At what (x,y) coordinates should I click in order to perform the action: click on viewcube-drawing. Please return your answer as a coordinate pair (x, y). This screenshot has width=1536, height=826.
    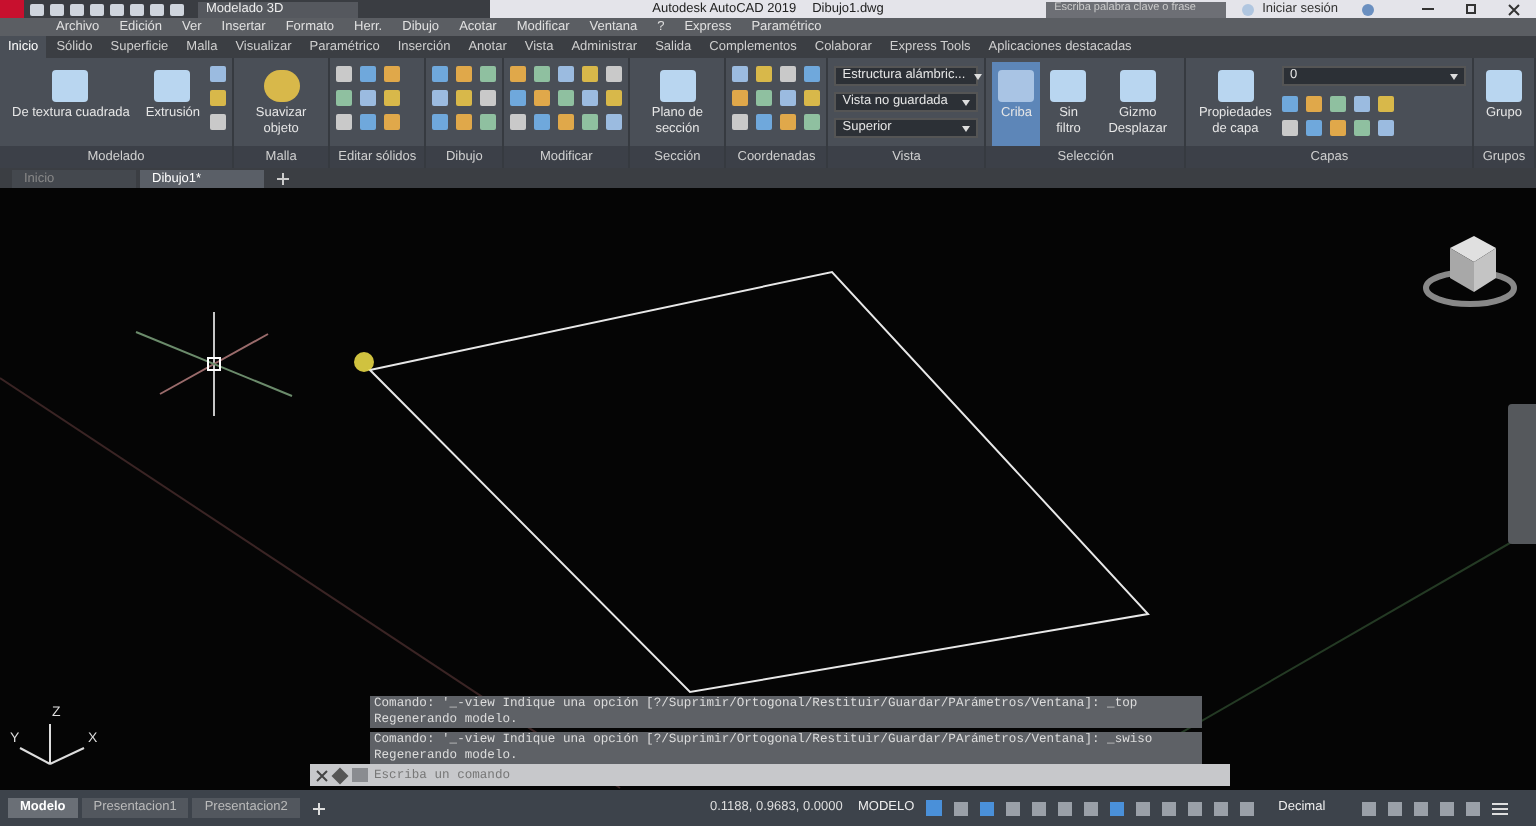
    Looking at the image, I should click on (1470, 271).